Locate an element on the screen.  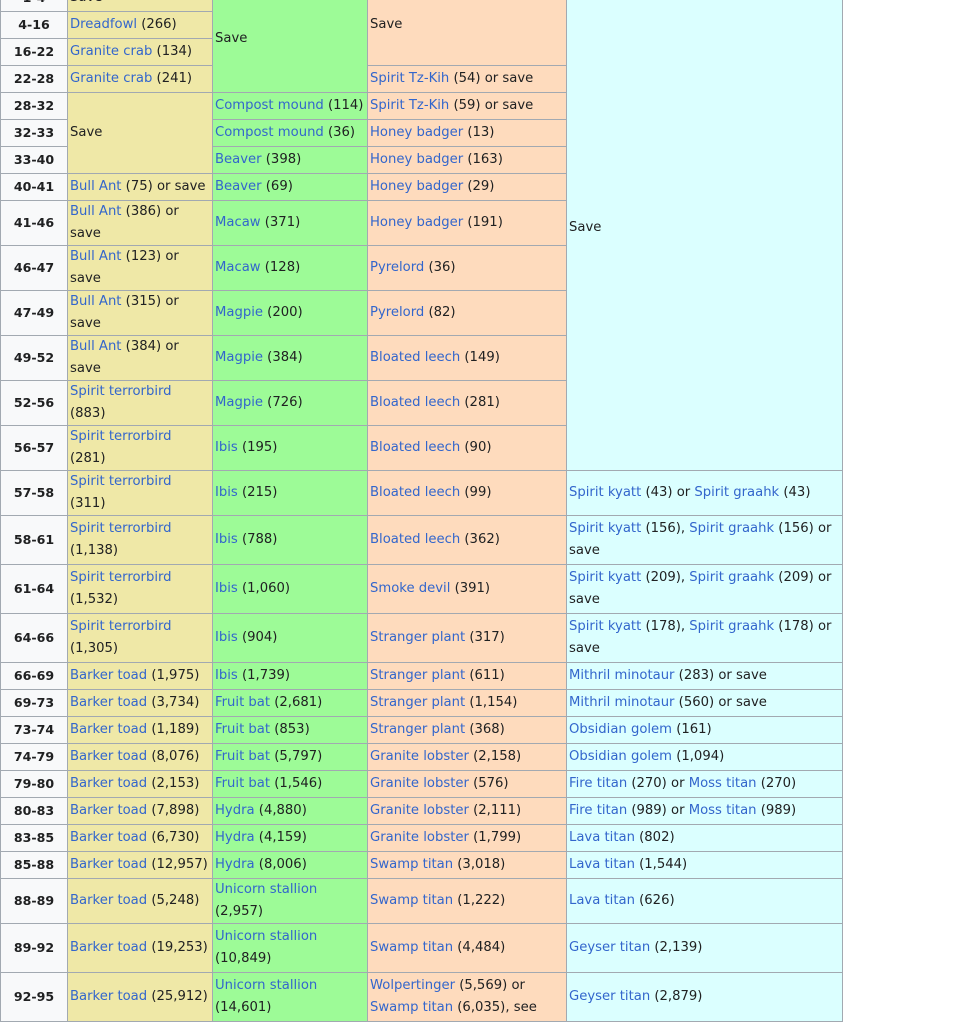
level-range-cell: 1-4 is located at coordinates (34, 6).